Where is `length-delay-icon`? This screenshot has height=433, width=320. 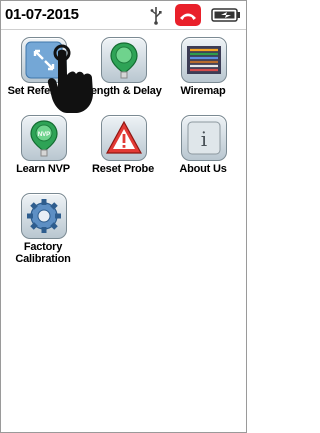
length-delay-icon is located at coordinates (124, 60).